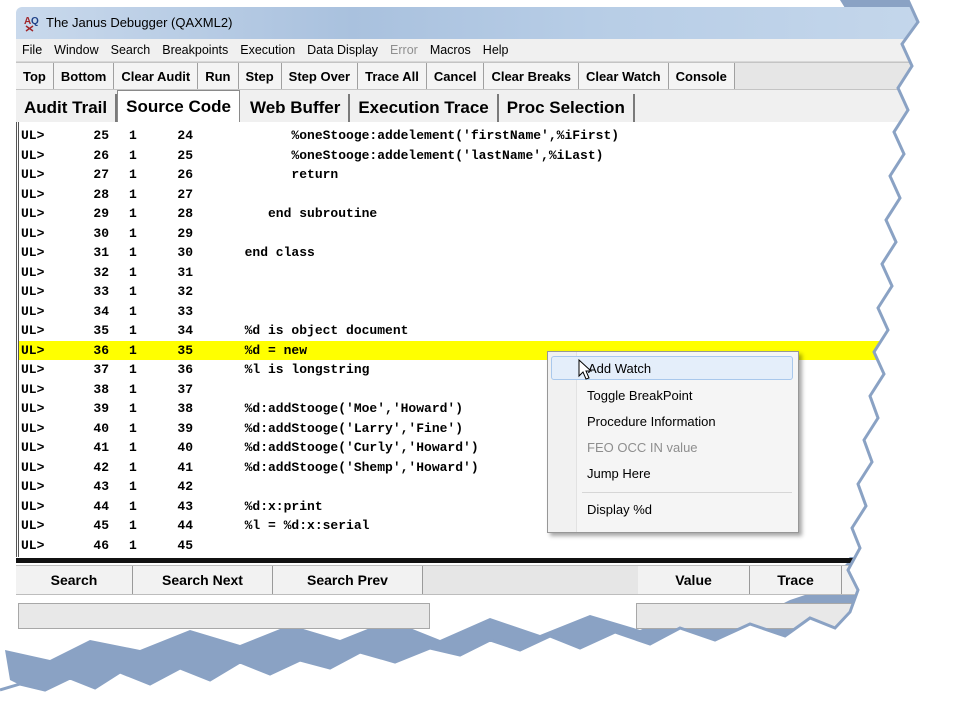 Image resolution: width=974 pixels, height=707 pixels. I want to click on trace-button: Trace, so click(796, 580).